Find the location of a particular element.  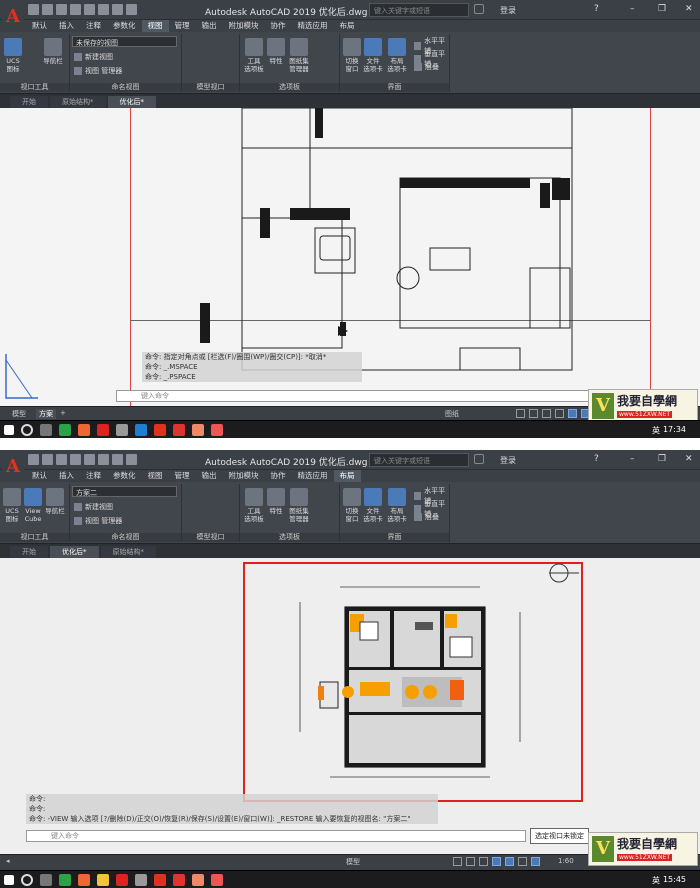

maximize-icon: ❐ is located at coordinates (662, 459).